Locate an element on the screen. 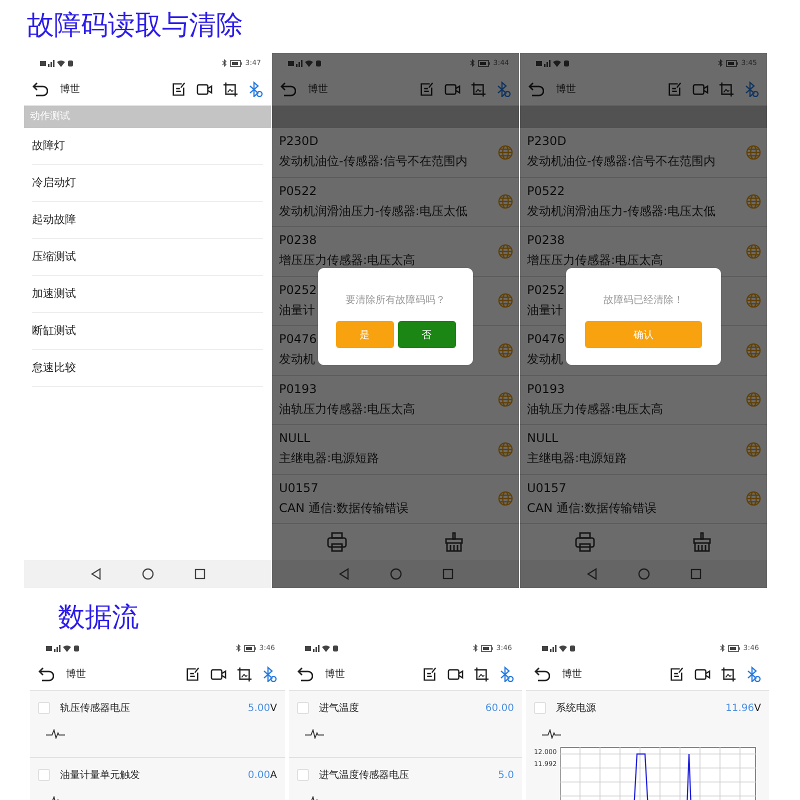 The image size is (800, 800). menu-item: 断缸测试 is located at coordinates (147, 331).